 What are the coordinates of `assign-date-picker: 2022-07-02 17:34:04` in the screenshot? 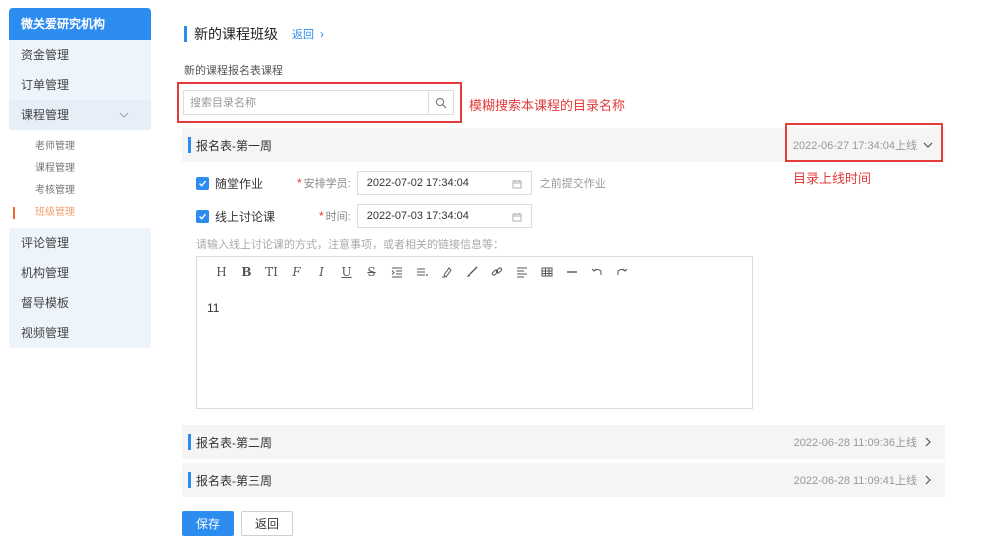 It's located at (444, 183).